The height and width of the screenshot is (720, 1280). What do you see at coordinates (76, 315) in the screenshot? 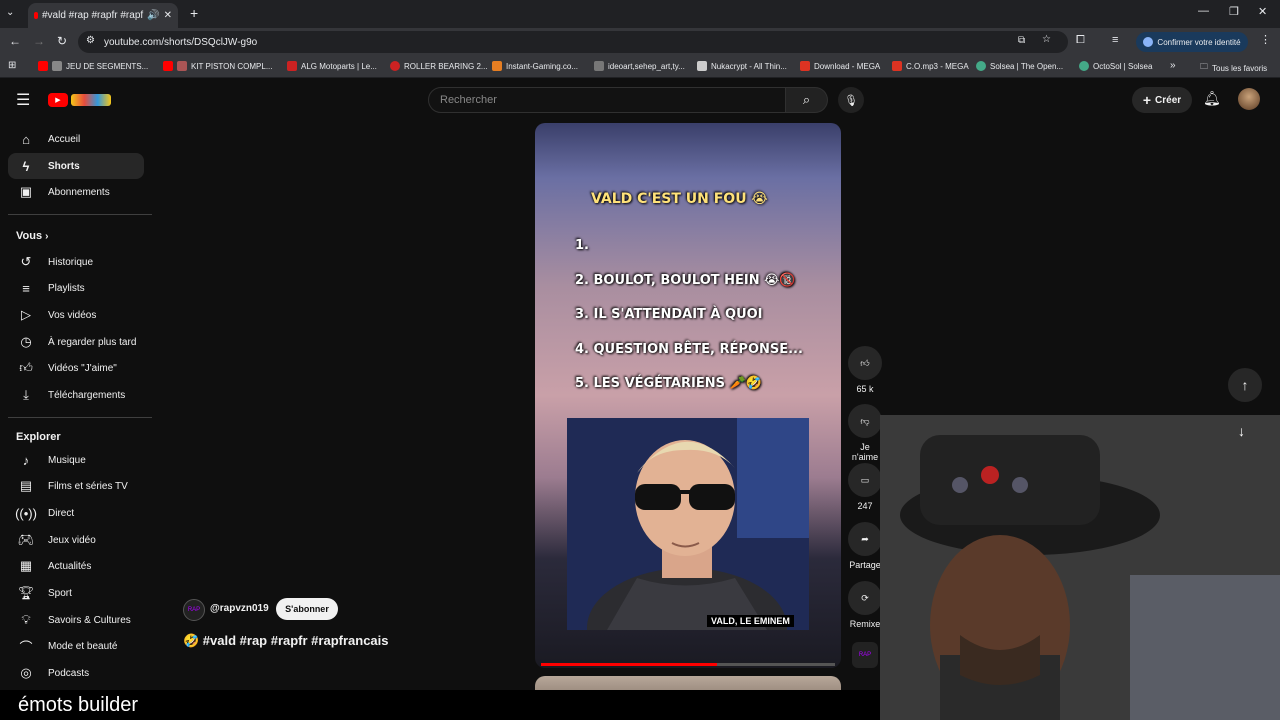
I see `sidebar-item-your-videos: ▷ Vos vidéos` at bounding box center [76, 315].